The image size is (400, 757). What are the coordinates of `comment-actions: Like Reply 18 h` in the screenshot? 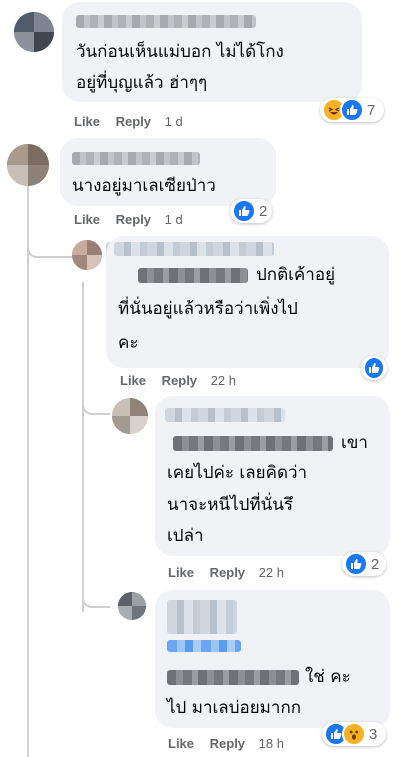 It's located at (226, 743).